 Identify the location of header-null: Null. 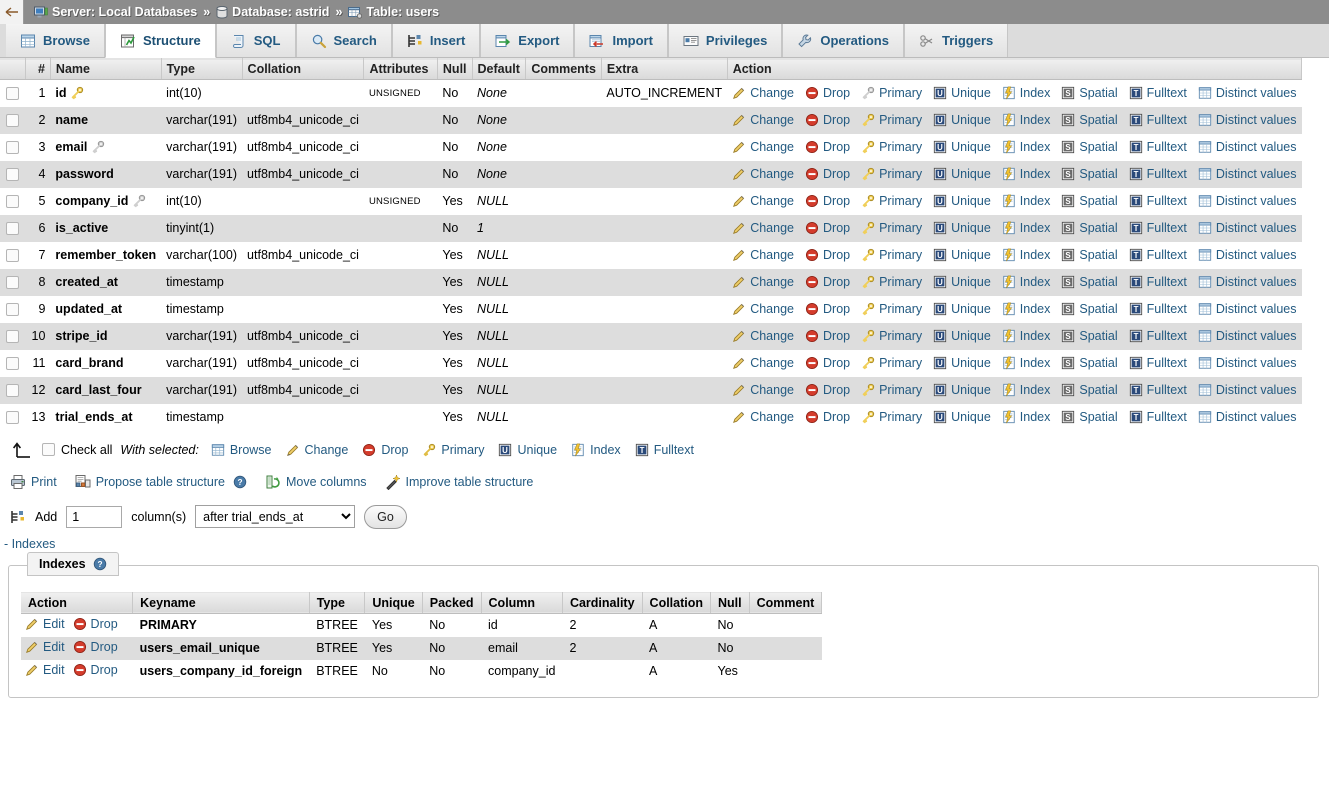
(455, 69).